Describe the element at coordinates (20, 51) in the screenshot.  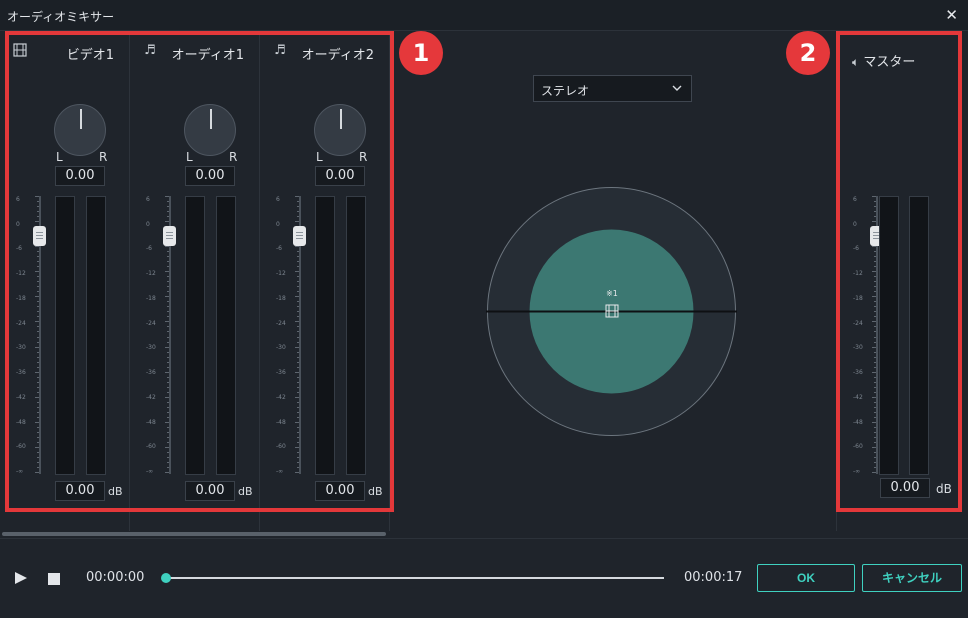
I see `film-icon` at that location.